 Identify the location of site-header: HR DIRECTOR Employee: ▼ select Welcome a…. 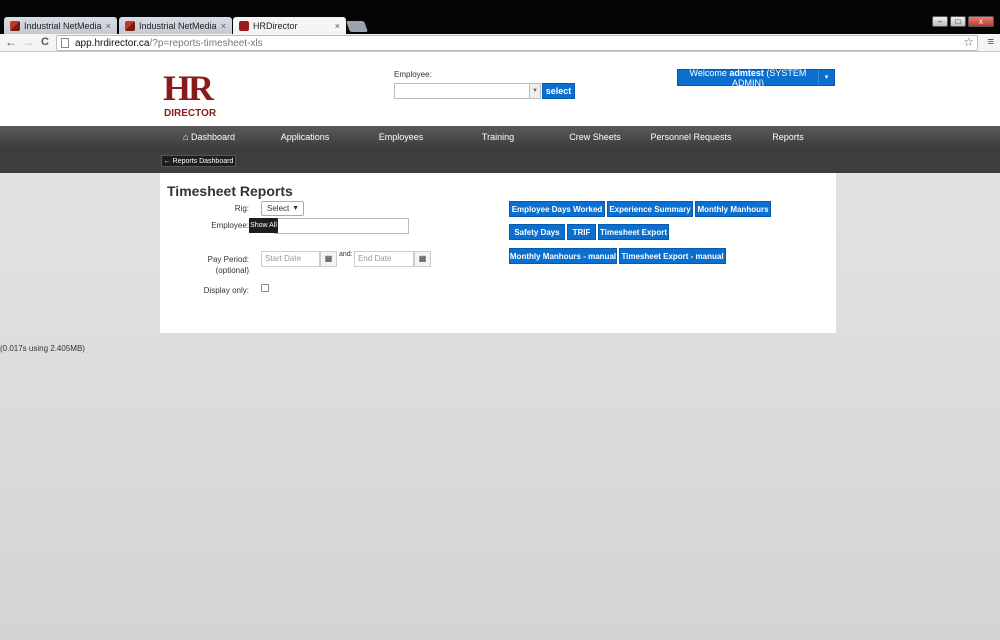
(500, 89).